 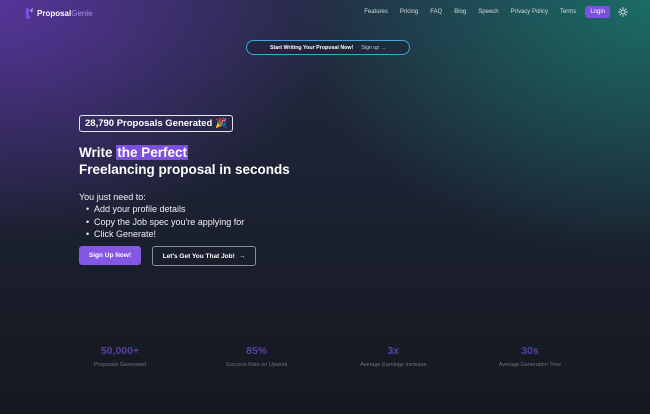 I want to click on genie-logo-icon, so click(x=29, y=13).